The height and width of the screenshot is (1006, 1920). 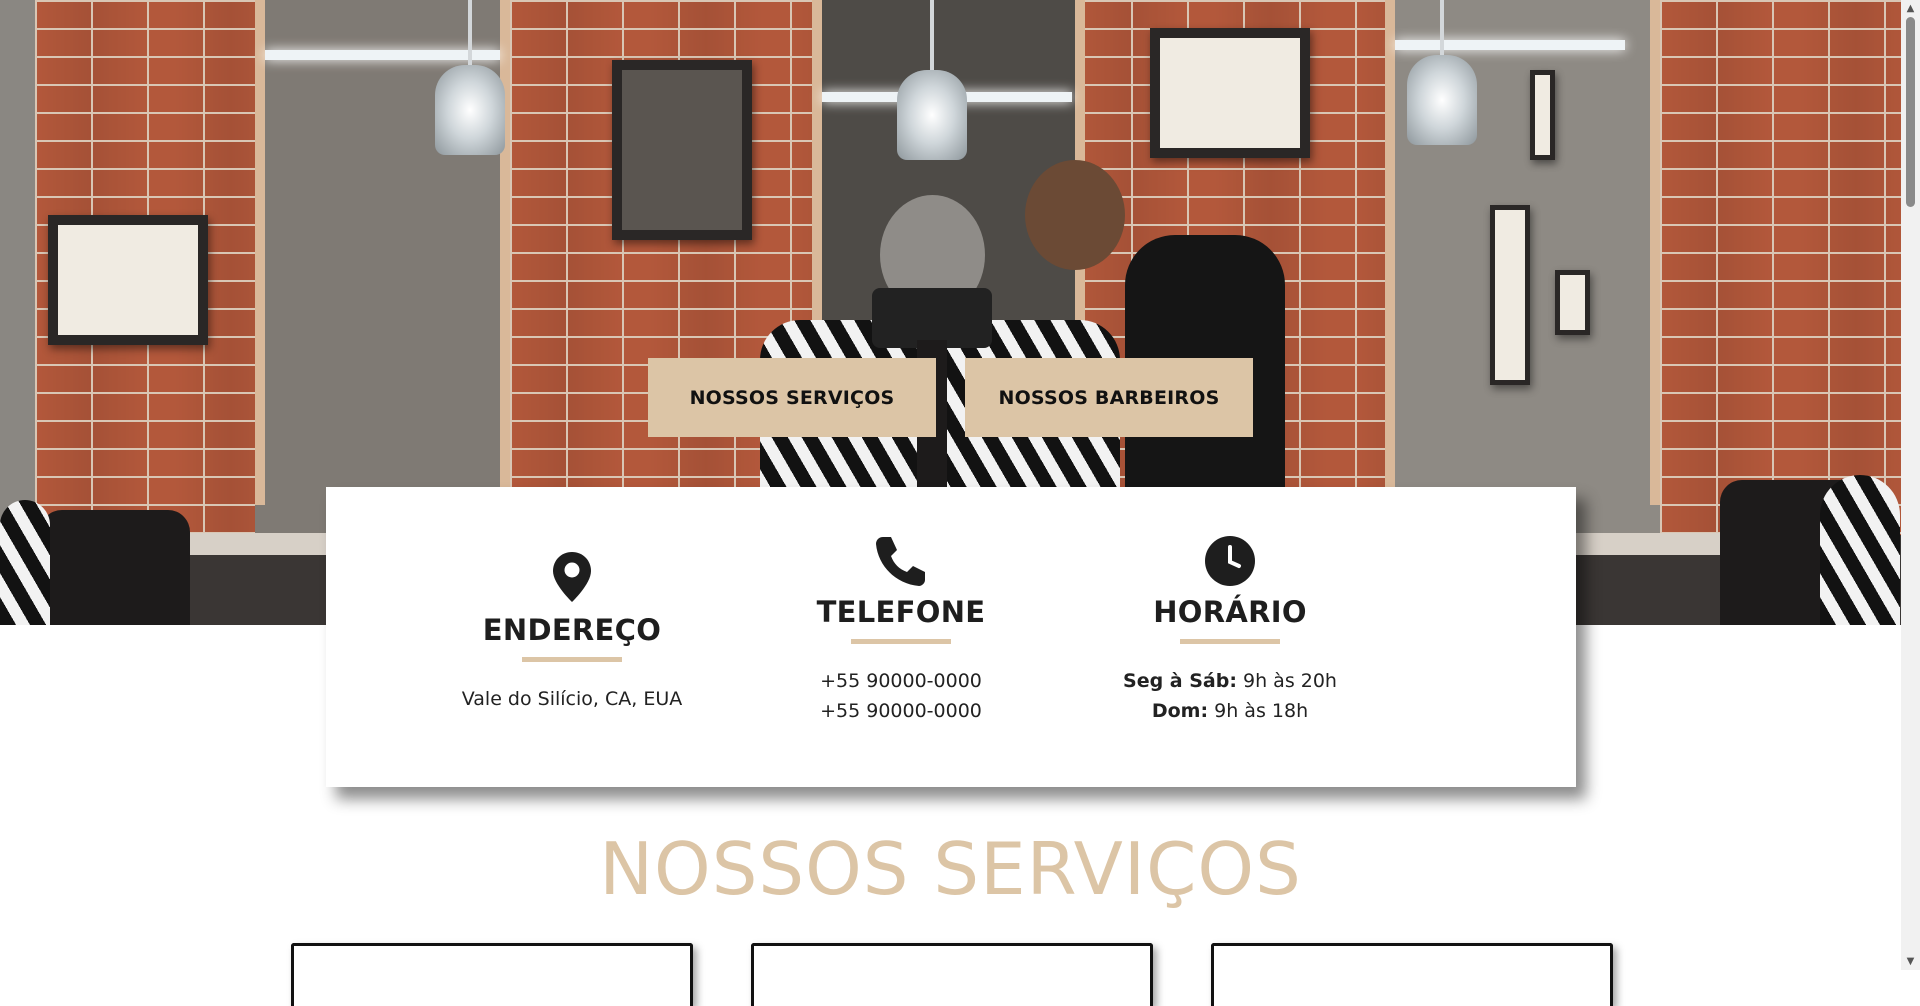 I want to click on hours-time: 9h às 20h, so click(x=1290, y=681).